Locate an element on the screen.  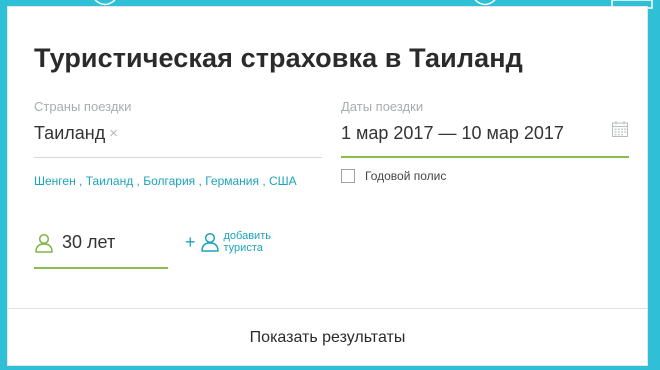
dates-field: 1 мар 2017 — 10 мар 2017 is located at coordinates (452, 133).